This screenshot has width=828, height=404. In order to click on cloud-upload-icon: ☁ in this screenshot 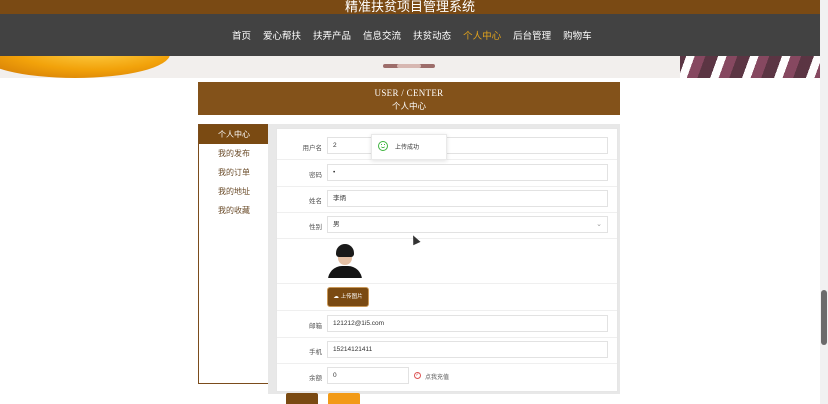, I will do `click(336, 297)`.